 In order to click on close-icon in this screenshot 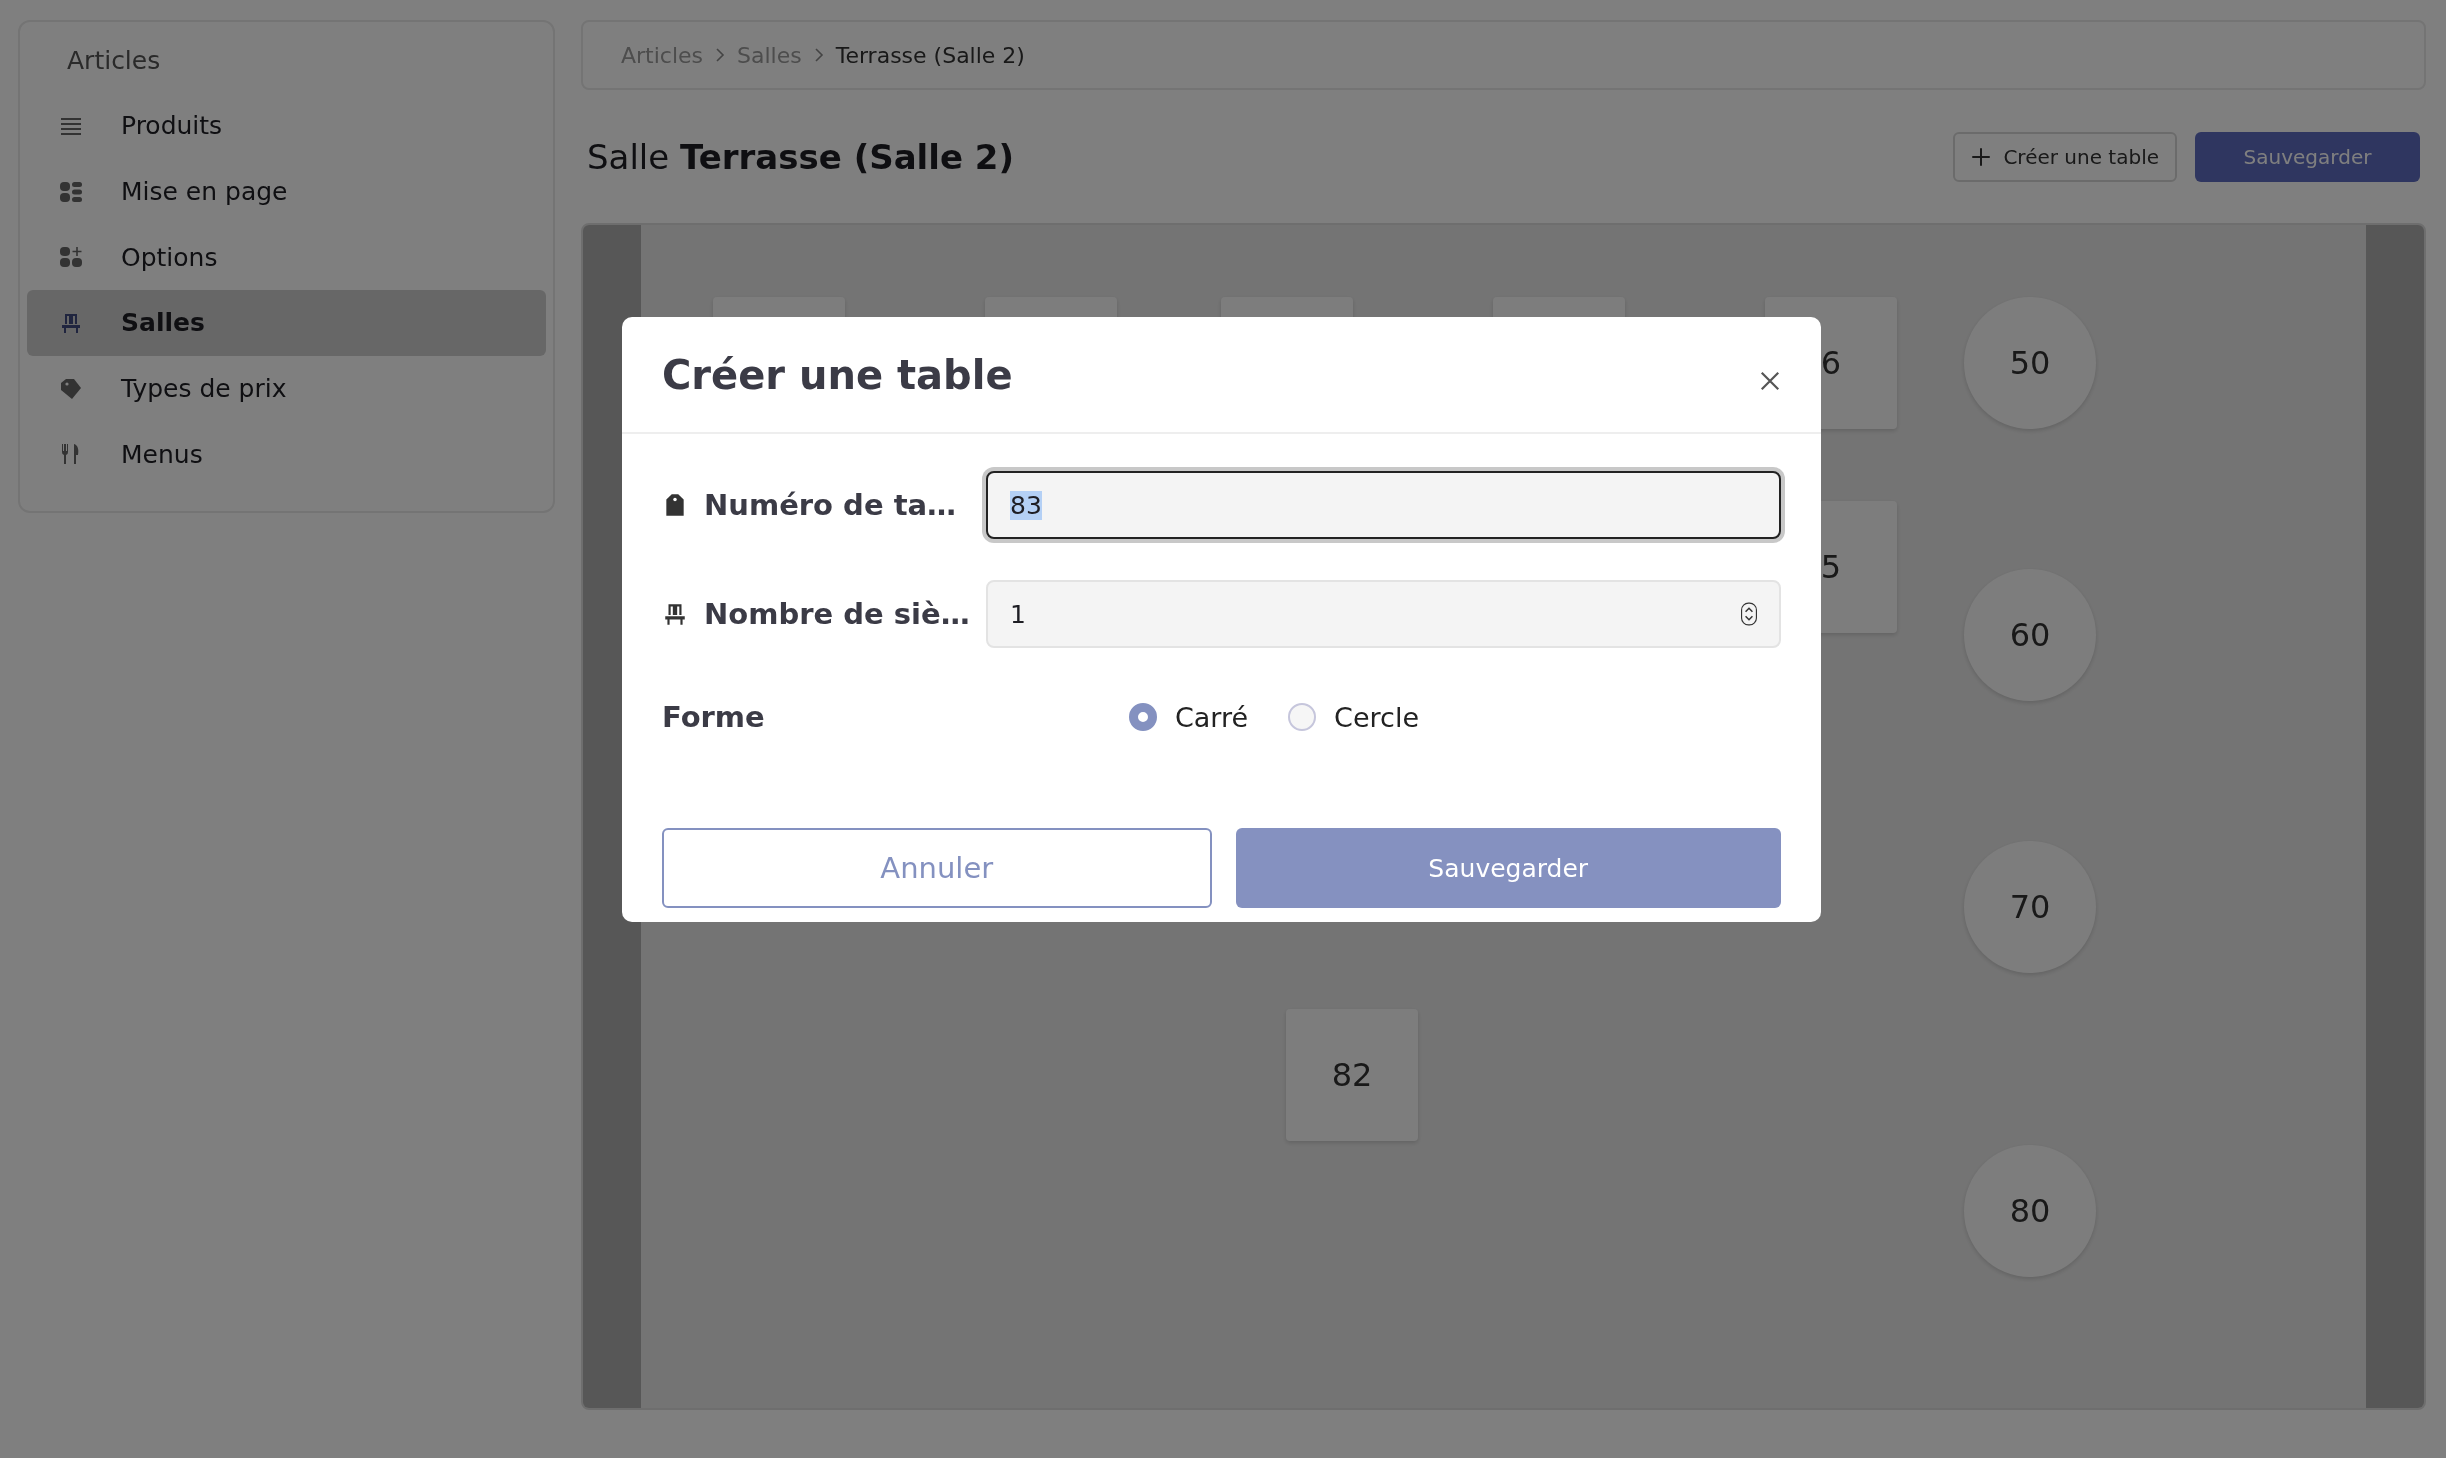, I will do `click(1770, 380)`.